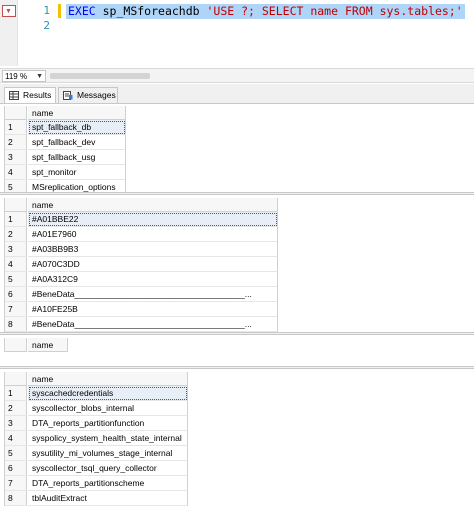 Image resolution: width=474 pixels, height=514 pixels. What do you see at coordinates (153, 309) in the screenshot?
I see `table-cell: #A10FE25B` at bounding box center [153, 309].